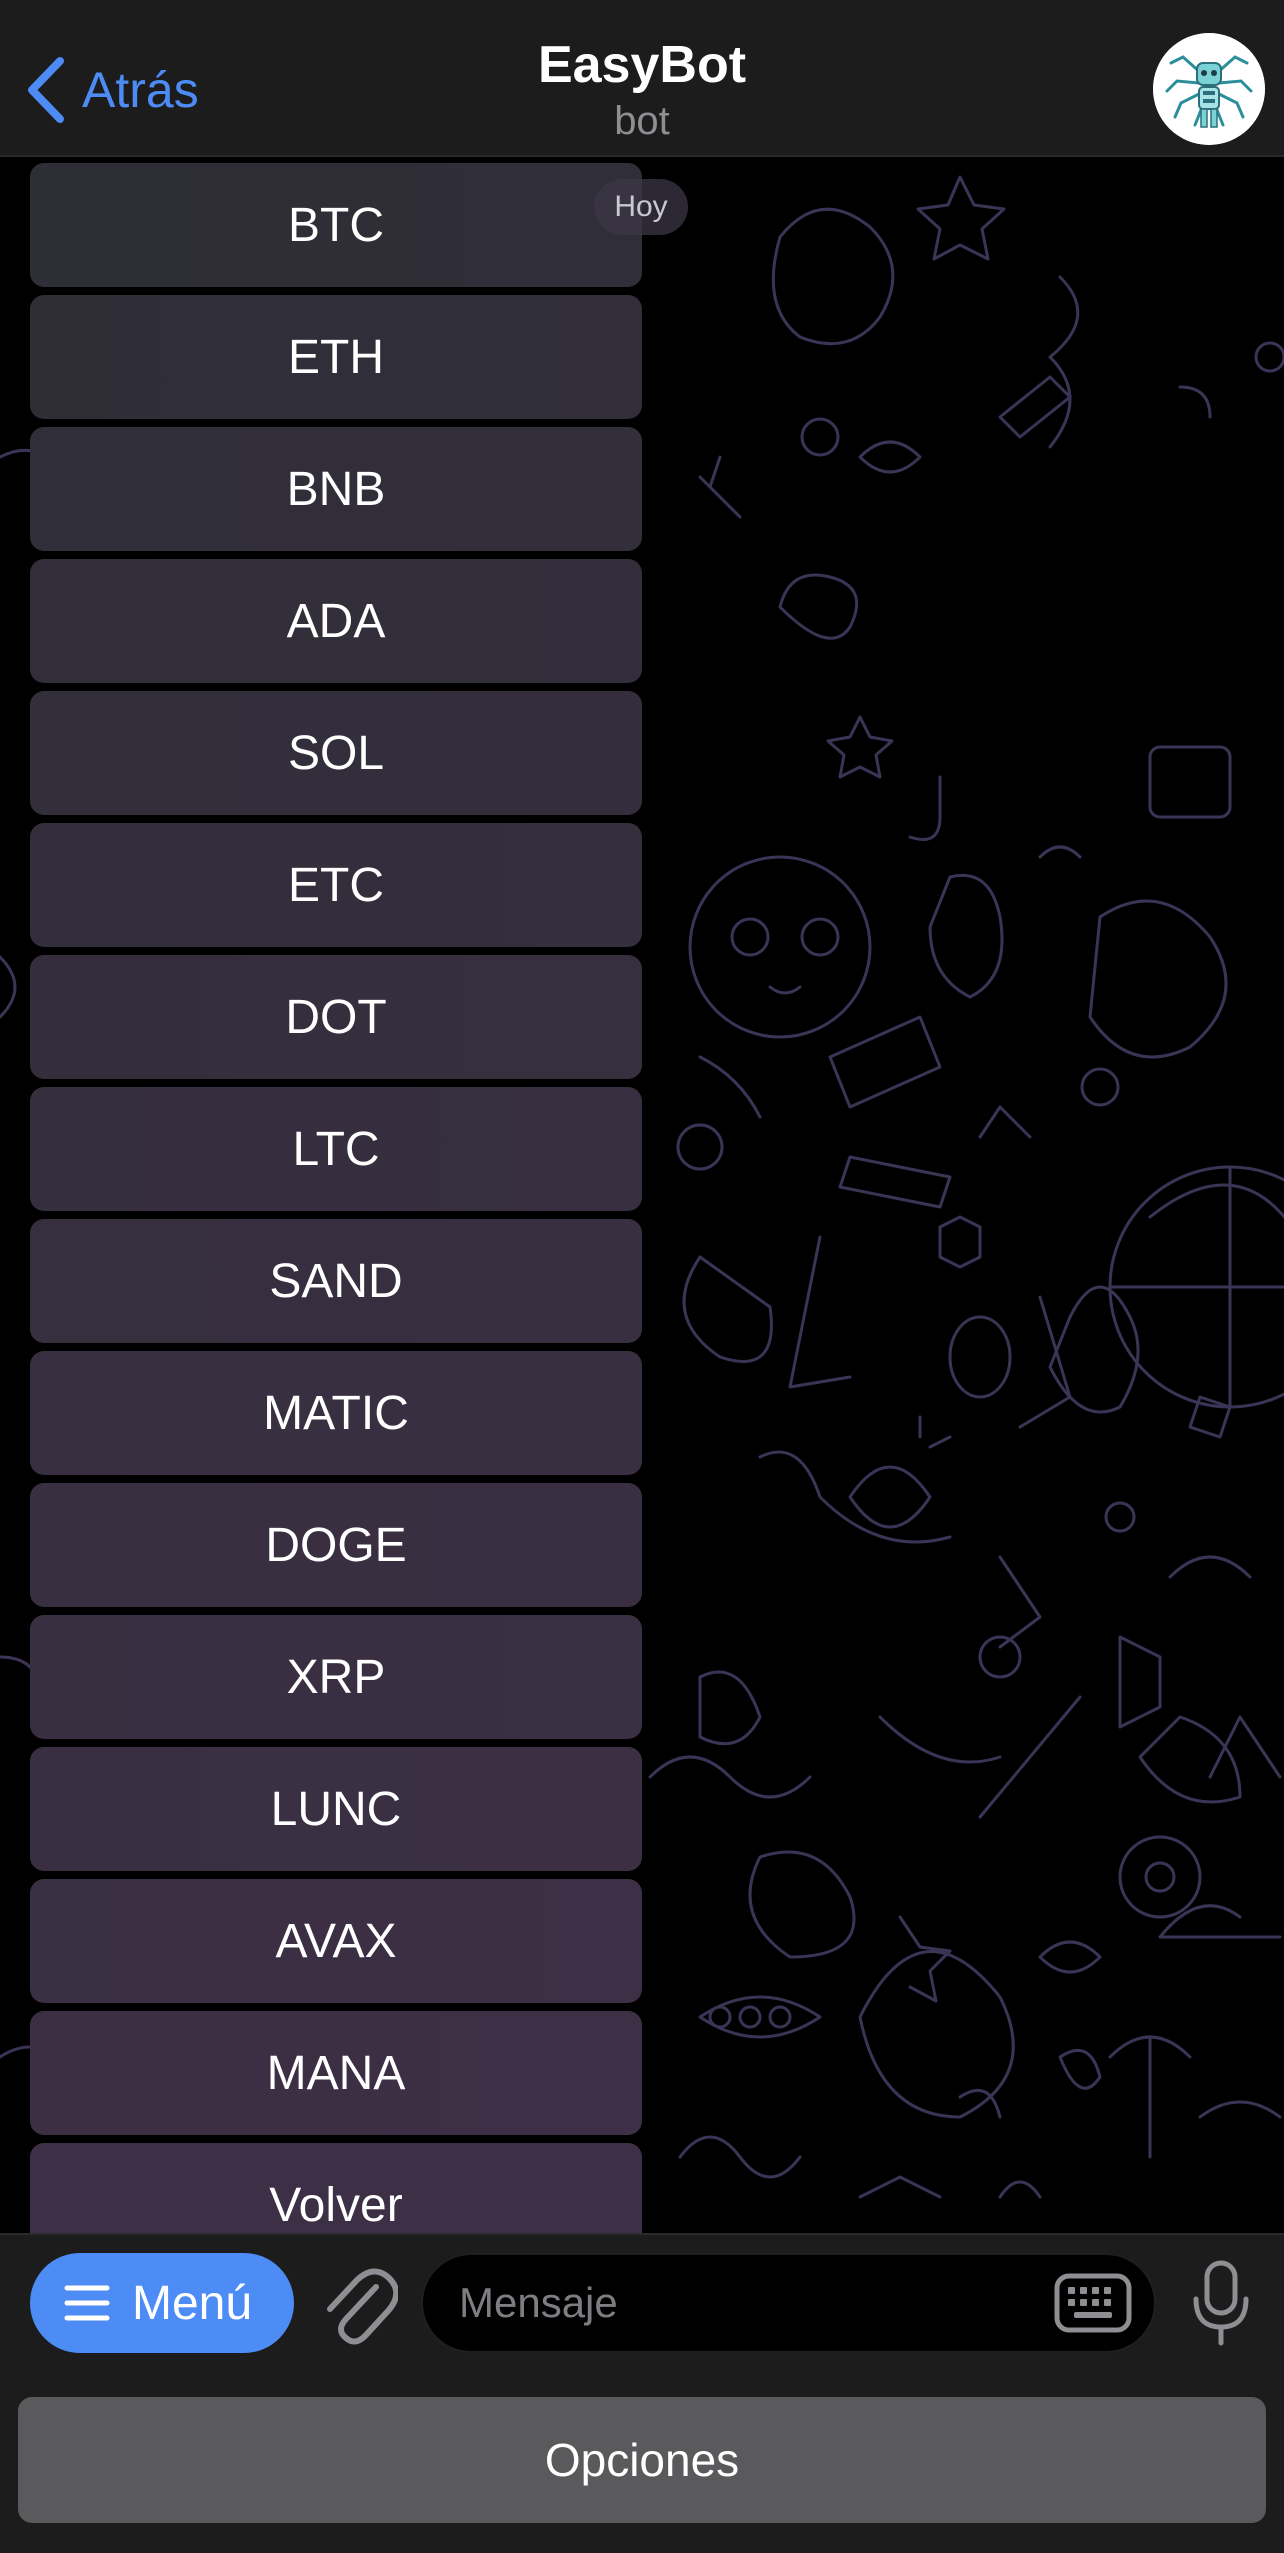 Image resolution: width=1284 pixels, height=2553 pixels. What do you see at coordinates (87, 2303) in the screenshot?
I see `hamburger-icon` at bounding box center [87, 2303].